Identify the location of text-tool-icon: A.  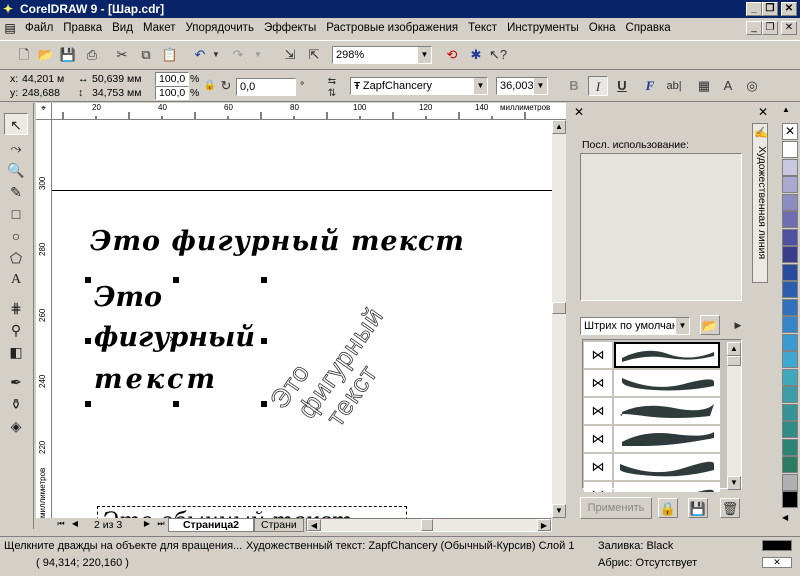
(16, 280).